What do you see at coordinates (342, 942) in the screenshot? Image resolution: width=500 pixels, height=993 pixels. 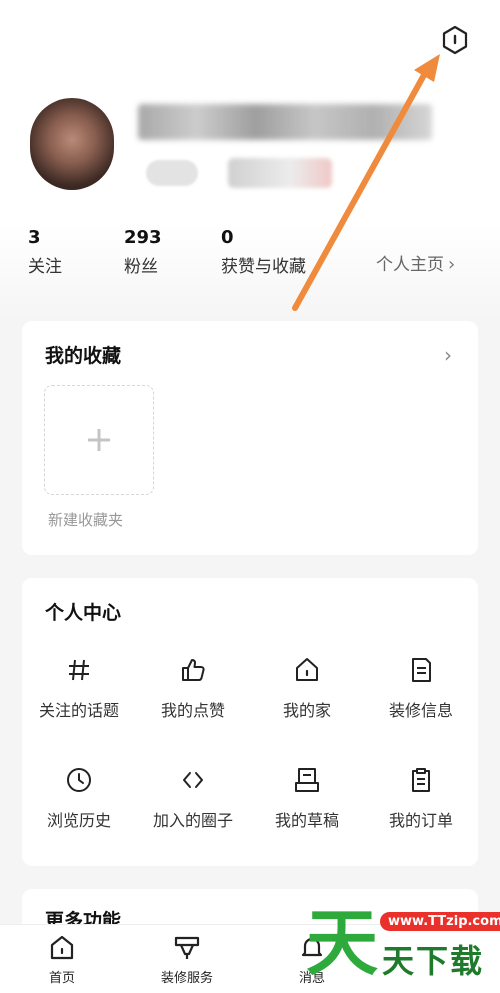 I see `watermark-big-char: 天` at bounding box center [342, 942].